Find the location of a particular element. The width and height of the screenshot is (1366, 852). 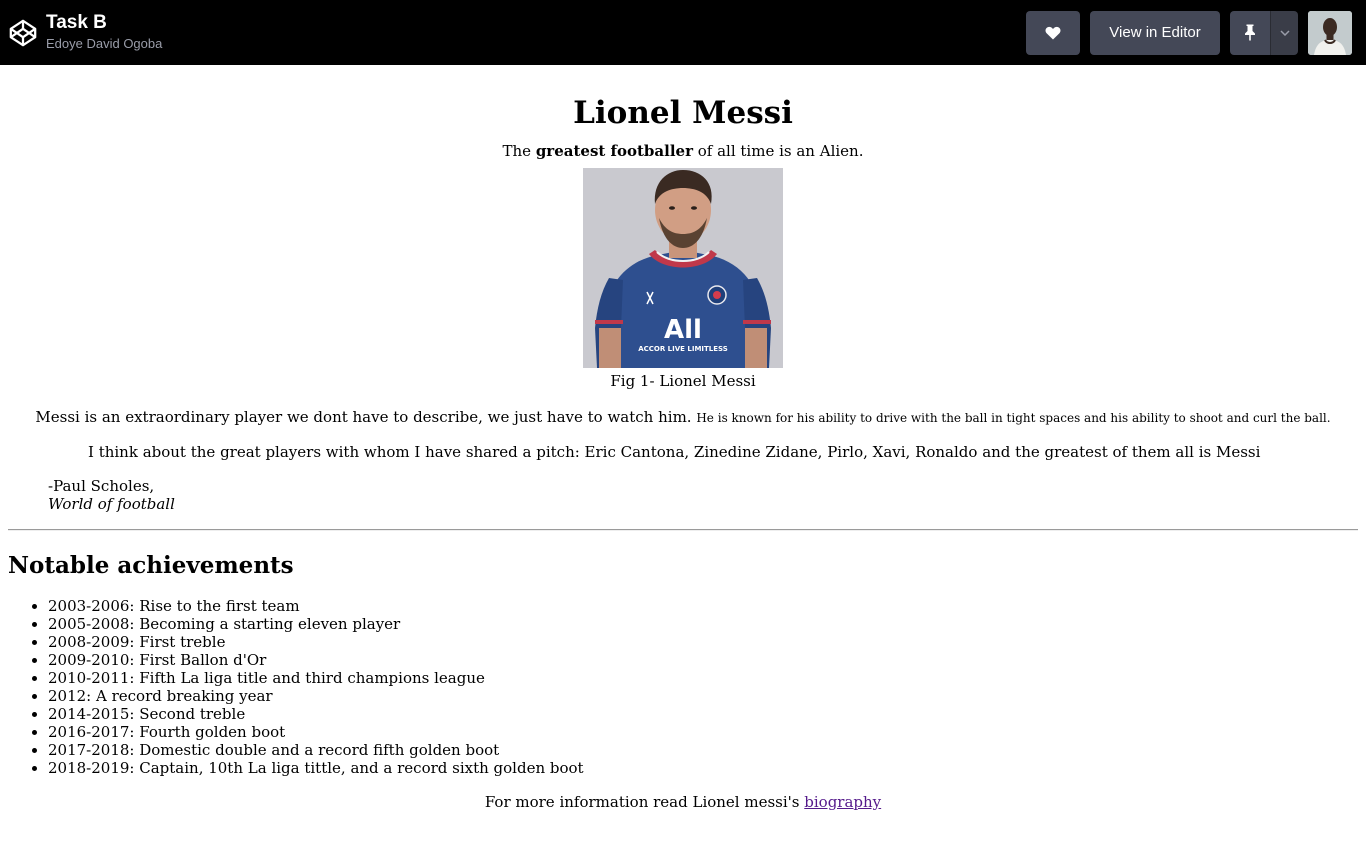

tagline-bold: greatest footballer is located at coordinates (614, 151).